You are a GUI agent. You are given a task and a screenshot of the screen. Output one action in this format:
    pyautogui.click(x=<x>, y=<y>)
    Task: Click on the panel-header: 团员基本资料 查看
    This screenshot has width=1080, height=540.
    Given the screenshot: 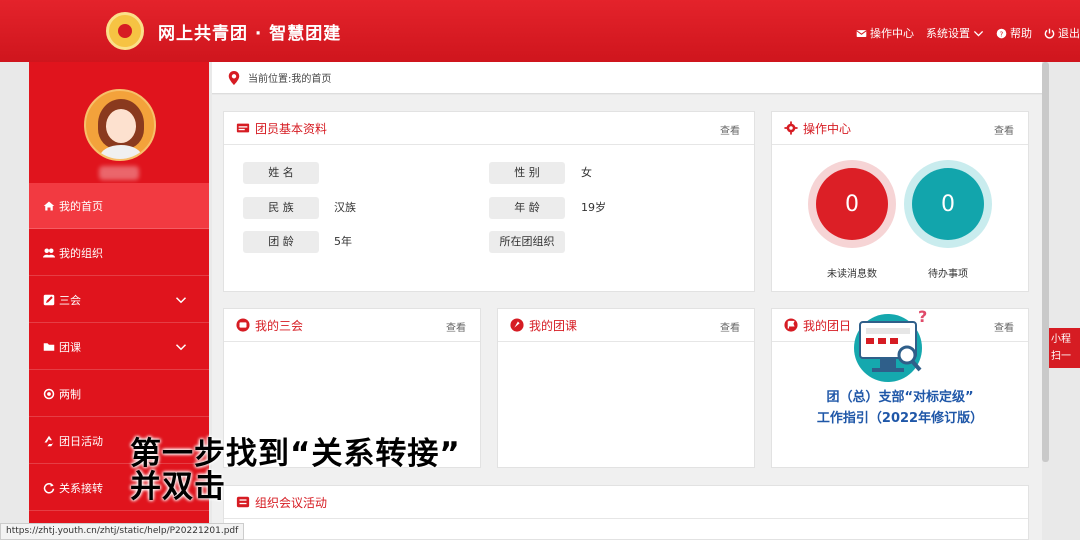 What is the action you would take?
    pyautogui.click(x=489, y=128)
    